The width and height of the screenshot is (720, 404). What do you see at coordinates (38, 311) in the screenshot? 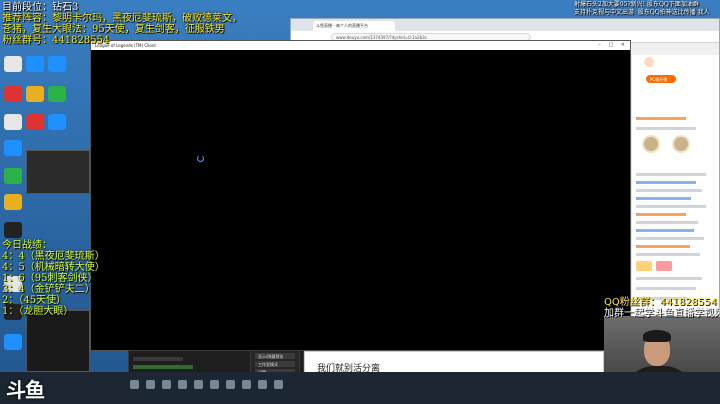
I see `today-item: 1：（龙胆大眼）` at bounding box center [38, 311].